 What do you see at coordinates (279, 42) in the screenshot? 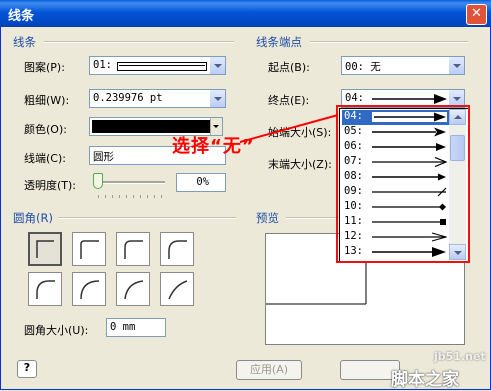
I see `ends-section-header: 线条端点` at bounding box center [279, 42].